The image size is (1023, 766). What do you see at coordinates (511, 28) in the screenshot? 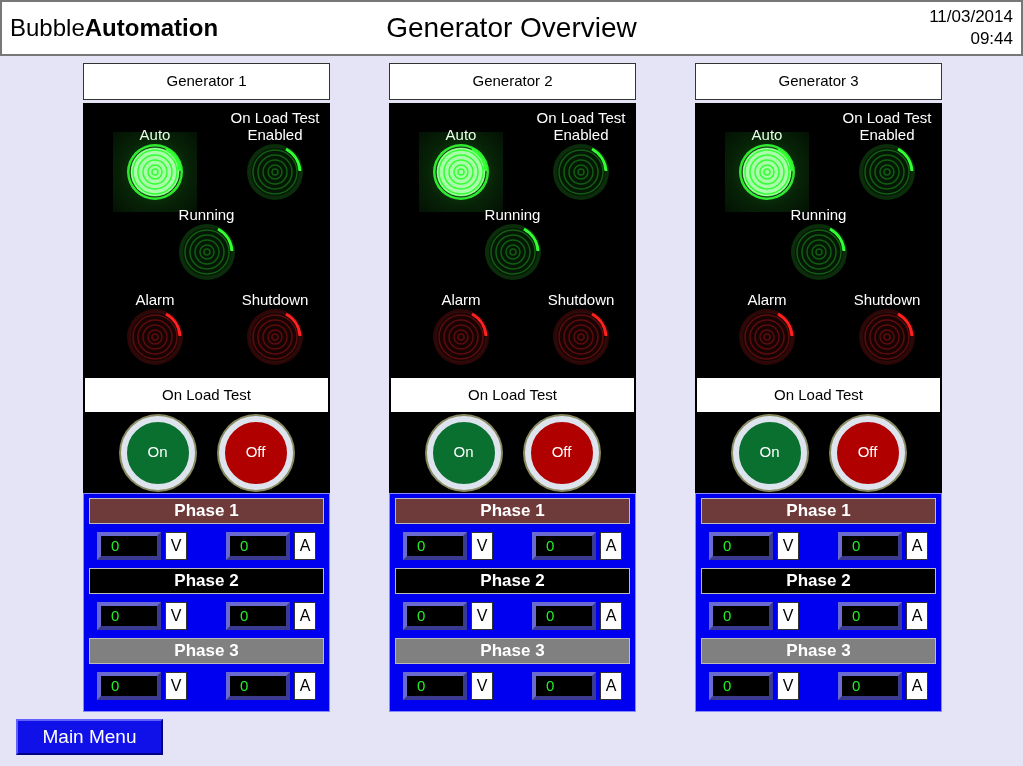
I see `page-title: Generator Overview` at bounding box center [511, 28].